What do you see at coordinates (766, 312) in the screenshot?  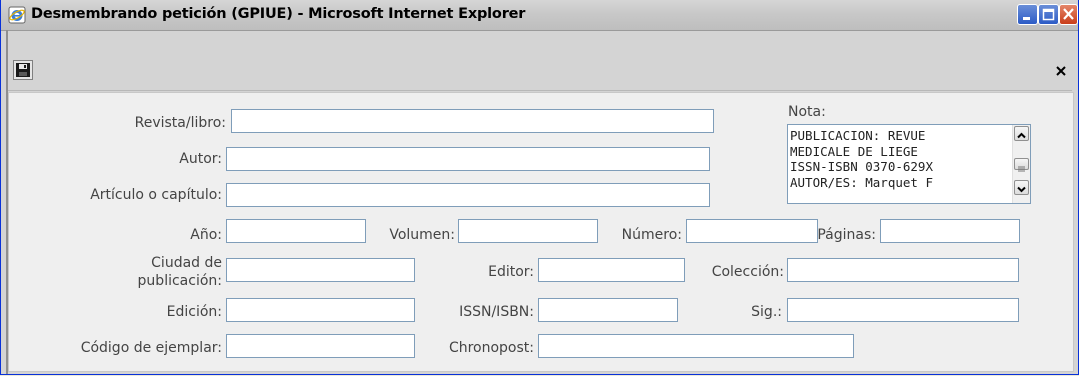 I see `sig-label: Sig.:` at bounding box center [766, 312].